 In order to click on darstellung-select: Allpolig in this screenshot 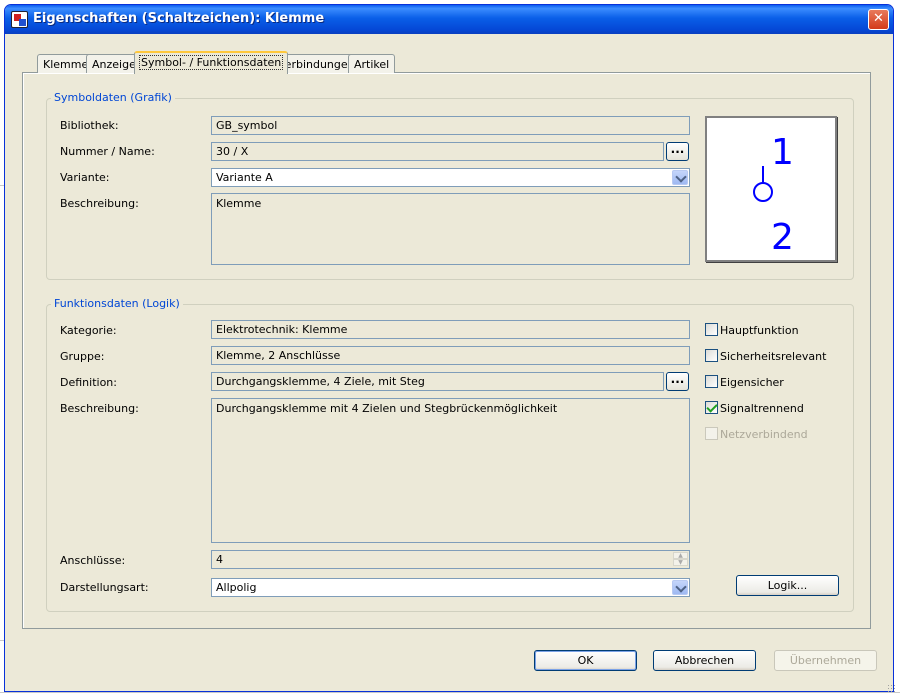, I will do `click(450, 587)`.